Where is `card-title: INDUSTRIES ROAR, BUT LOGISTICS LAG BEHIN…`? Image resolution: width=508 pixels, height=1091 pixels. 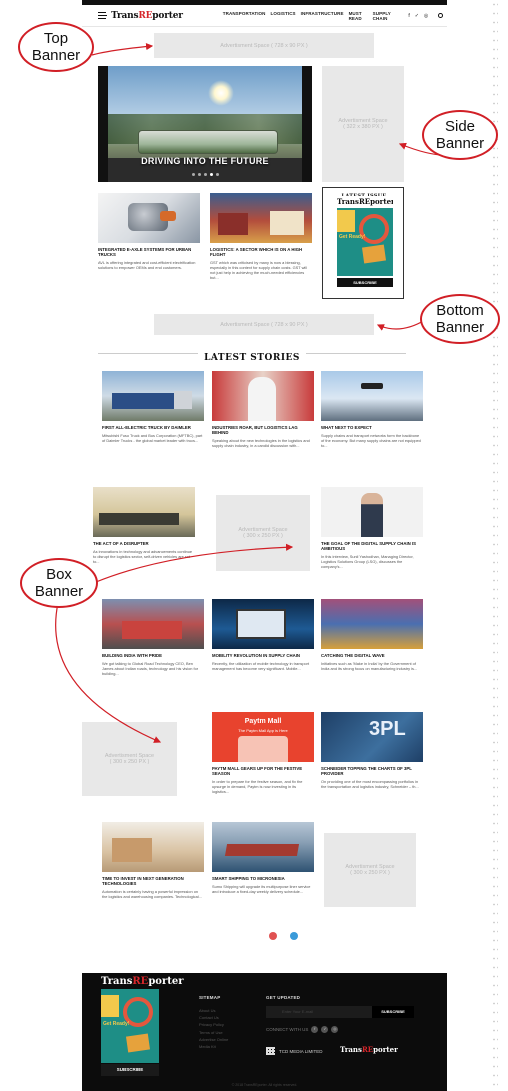 card-title: INDUSTRIES ROAR, BUT LOGISTICS LAG BEHIN… is located at coordinates (263, 430).